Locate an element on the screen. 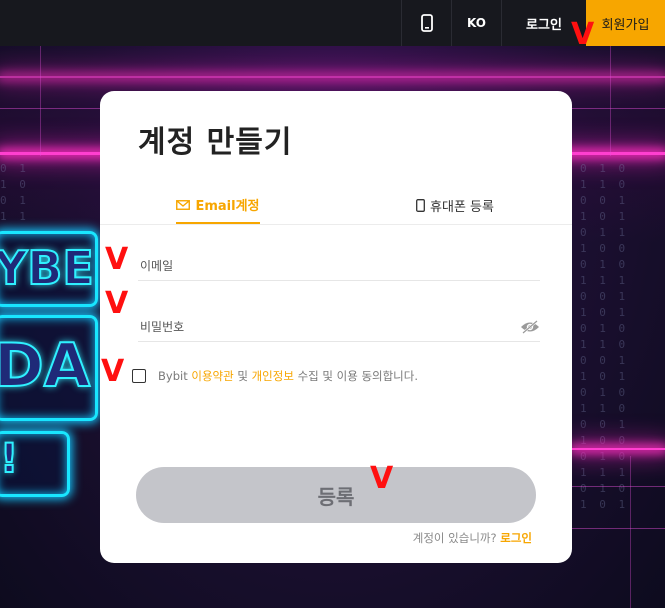 The image size is (665, 608). tab-label: Email계정 is located at coordinates (227, 206).